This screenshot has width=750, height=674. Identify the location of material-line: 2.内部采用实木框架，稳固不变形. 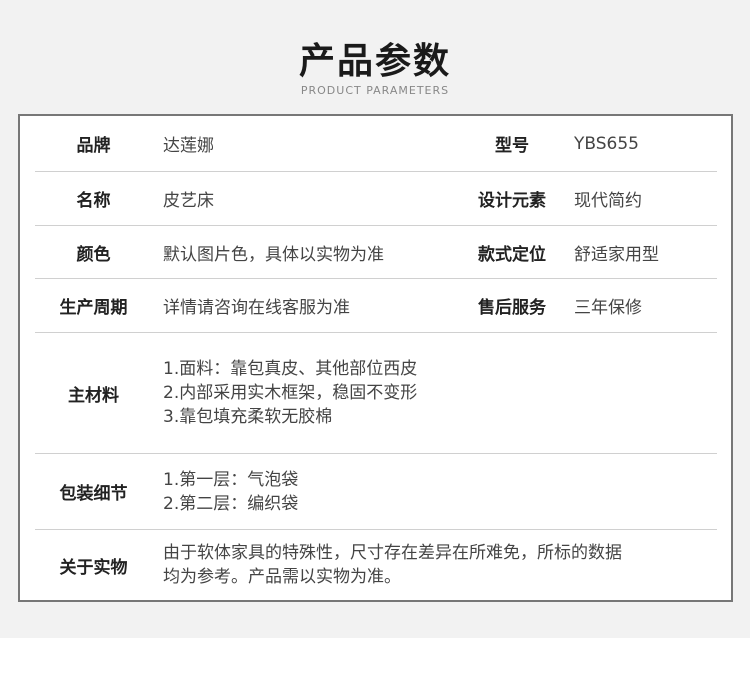
(290, 393).